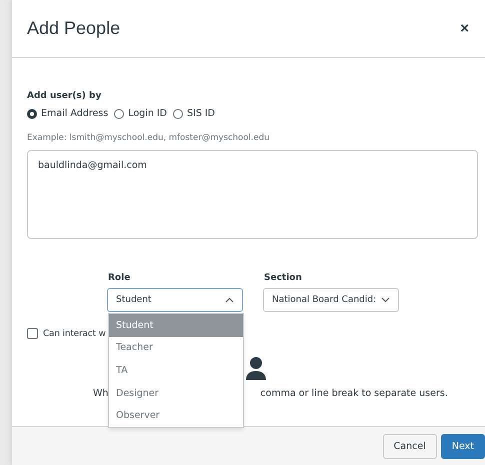  I want to click on menu-option: Designer, so click(176, 393).